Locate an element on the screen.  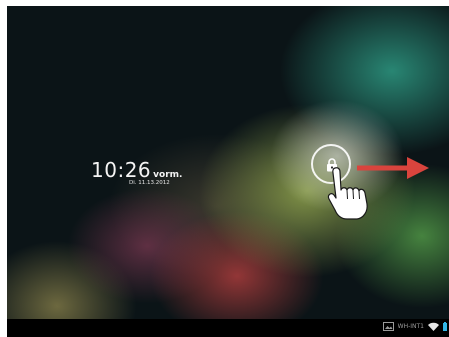
system-bar: WH-INT1 is located at coordinates (228, 328).